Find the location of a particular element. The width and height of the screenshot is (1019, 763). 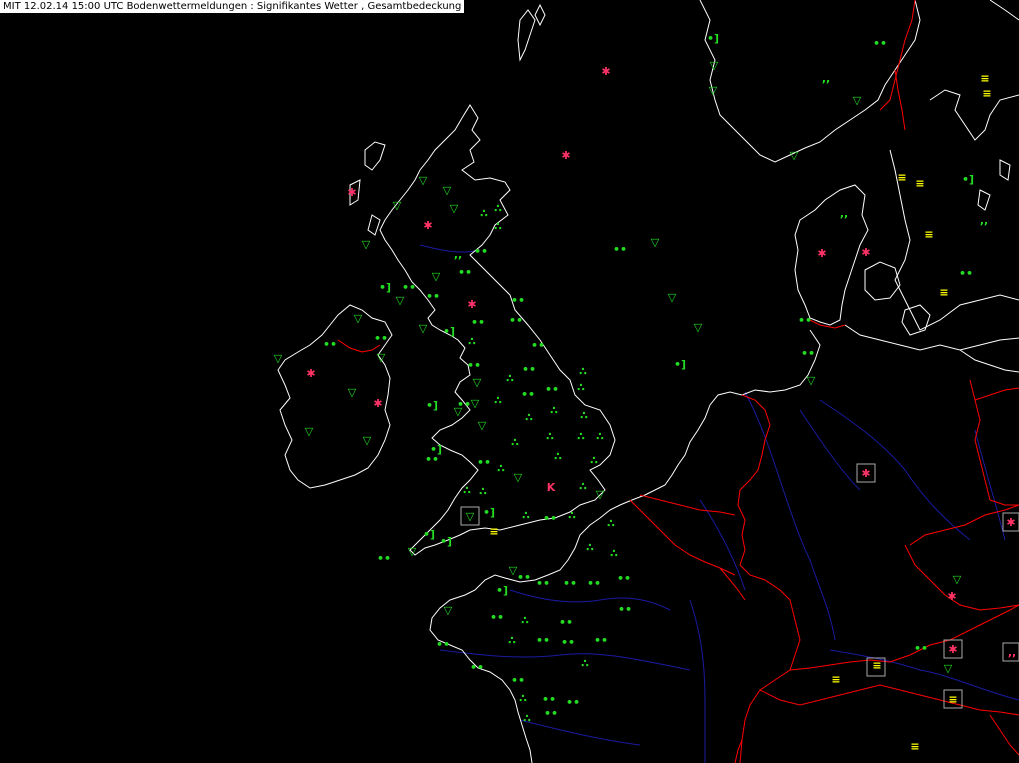

thunderstorm-icon: K is located at coordinates (551, 487).